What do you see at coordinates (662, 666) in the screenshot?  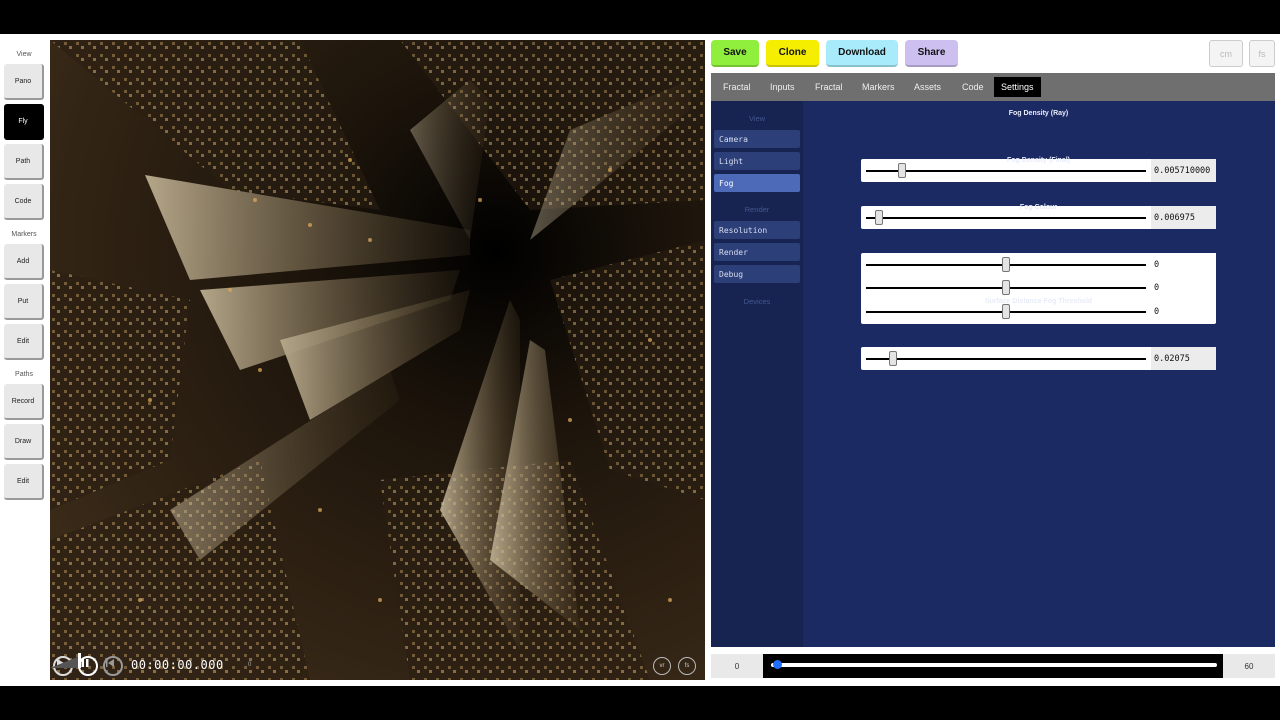 I see `vr-button: vr` at bounding box center [662, 666].